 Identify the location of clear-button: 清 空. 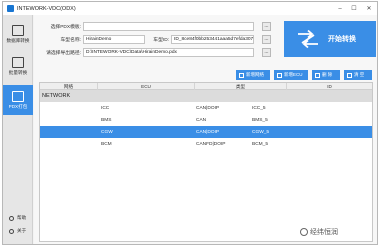
(358, 75).